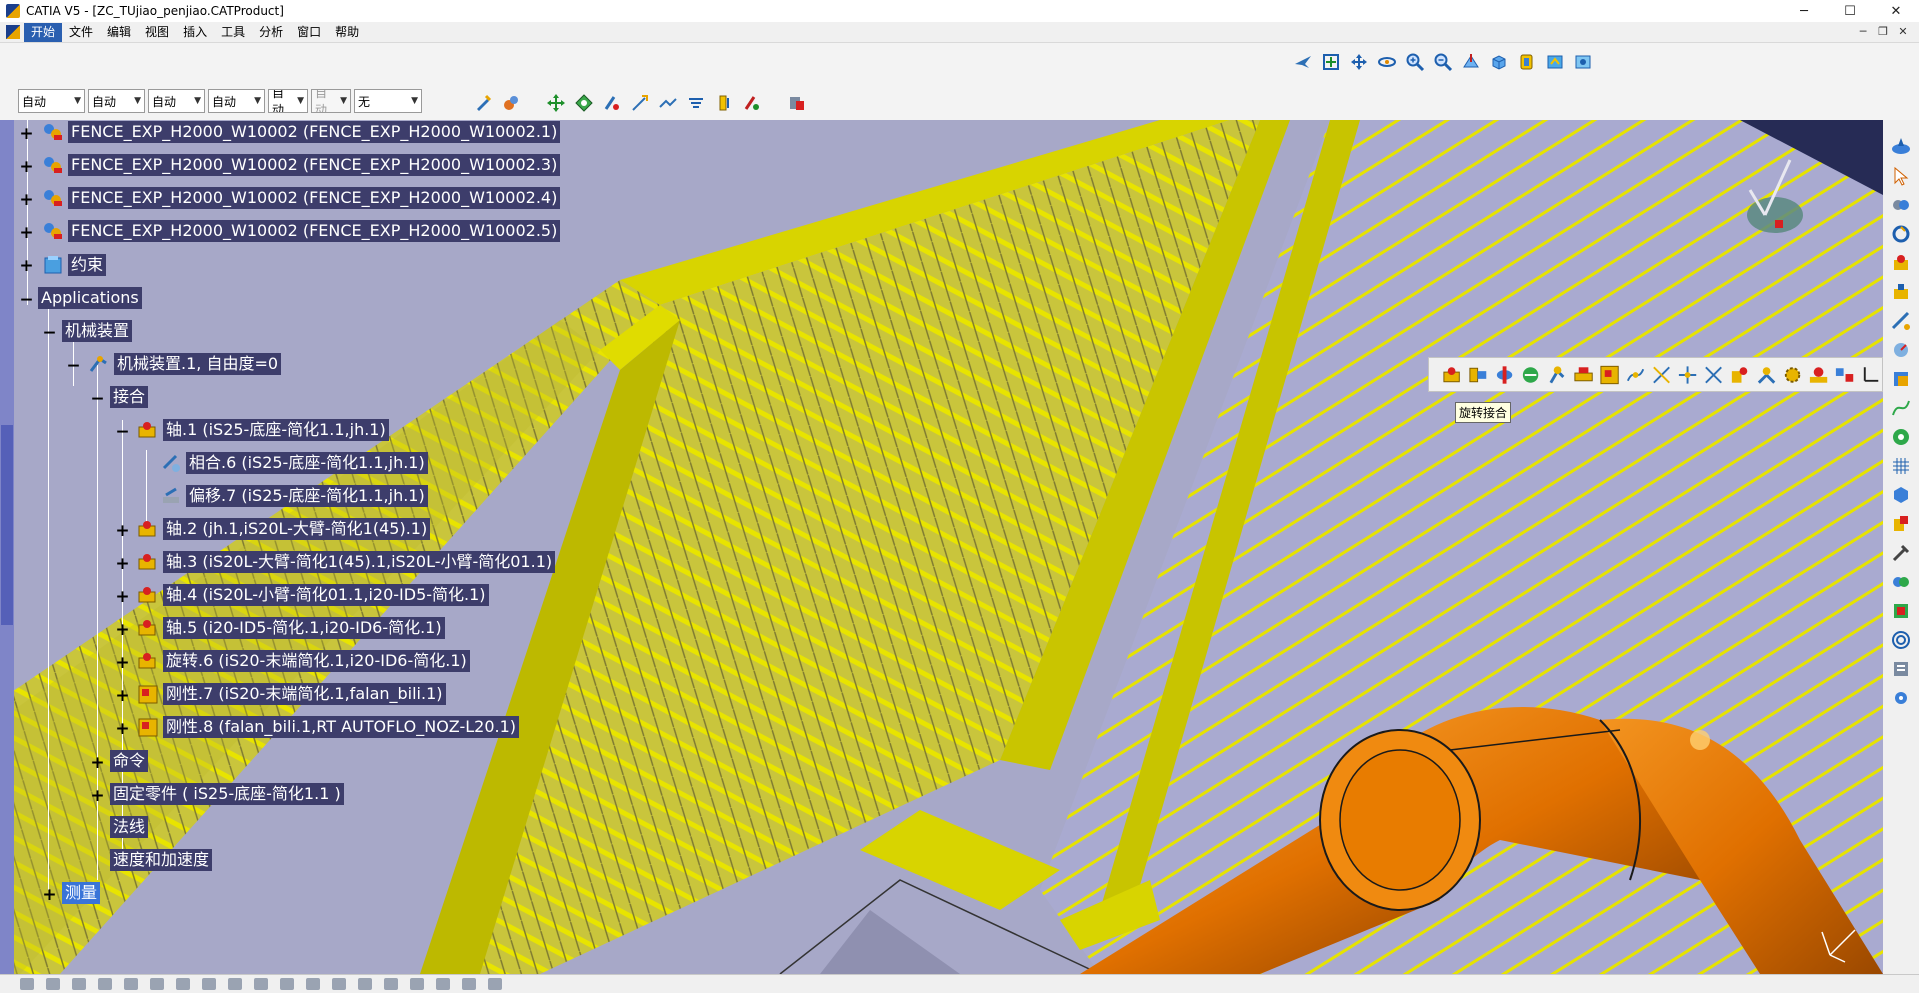  Describe the element at coordinates (122, 597) in the screenshot. I see `expand-joint-4: +` at that location.